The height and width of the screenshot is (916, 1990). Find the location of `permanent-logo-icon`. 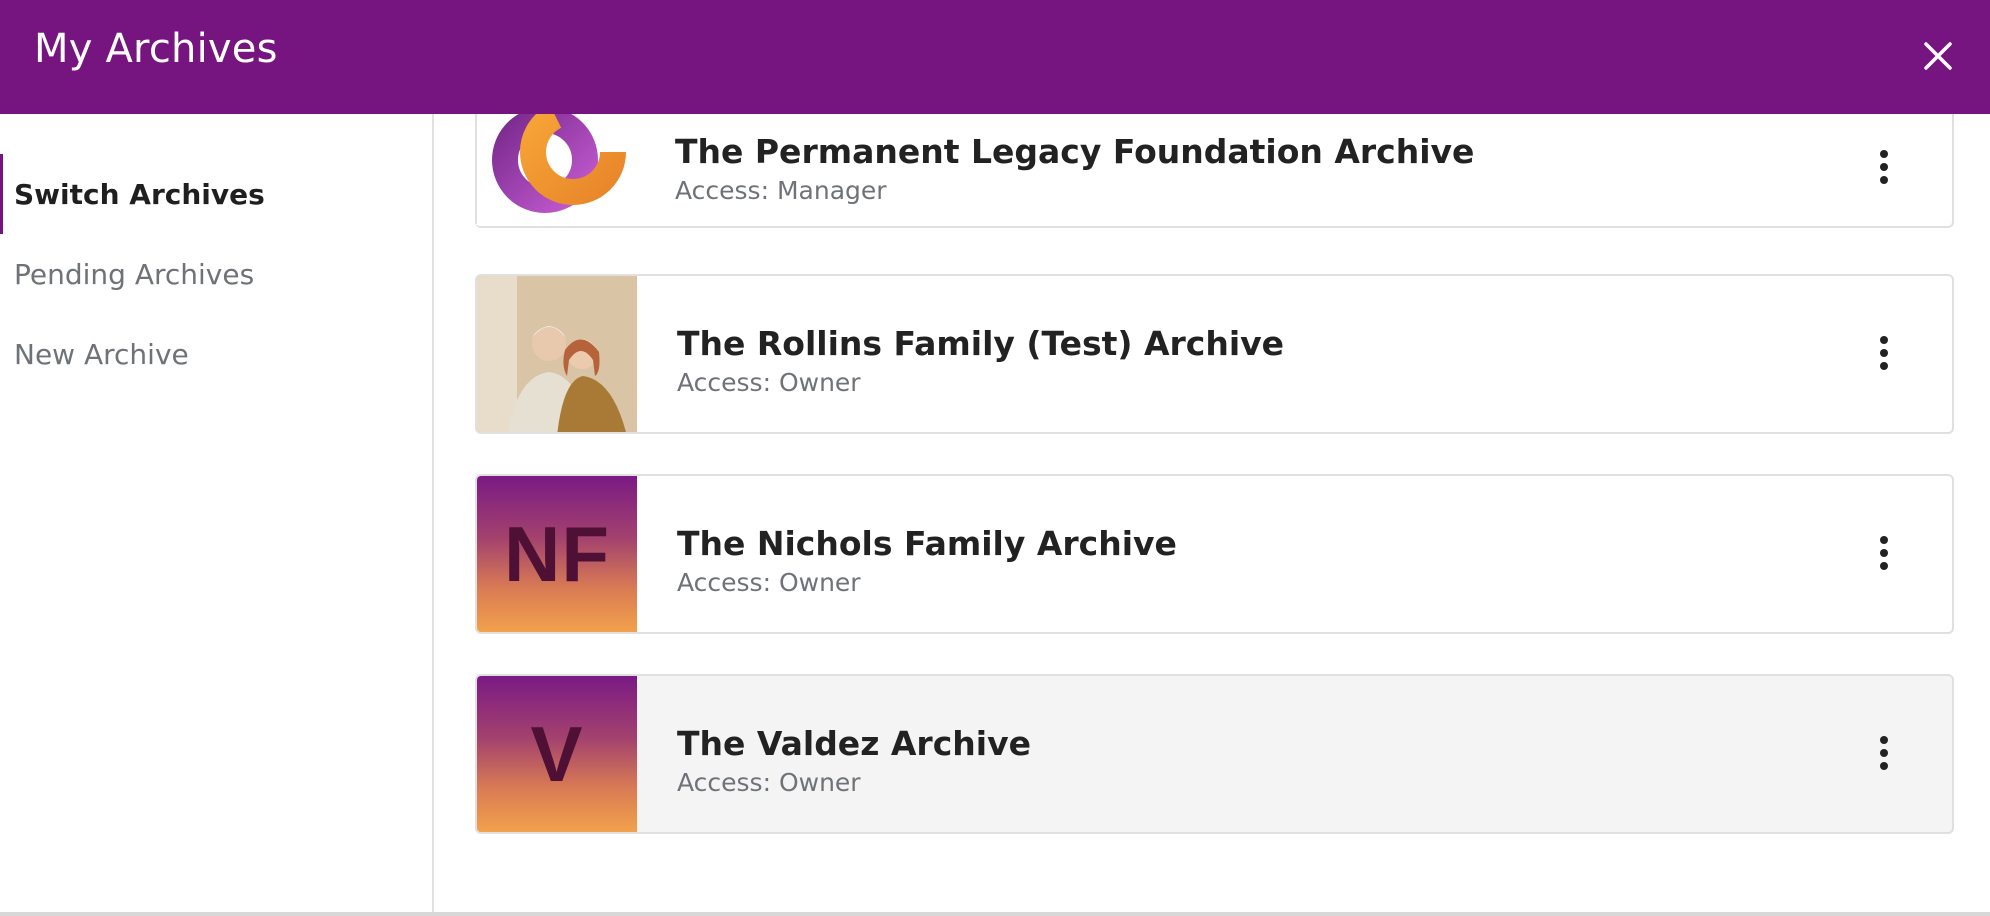

permanent-logo-icon is located at coordinates (559, 163).